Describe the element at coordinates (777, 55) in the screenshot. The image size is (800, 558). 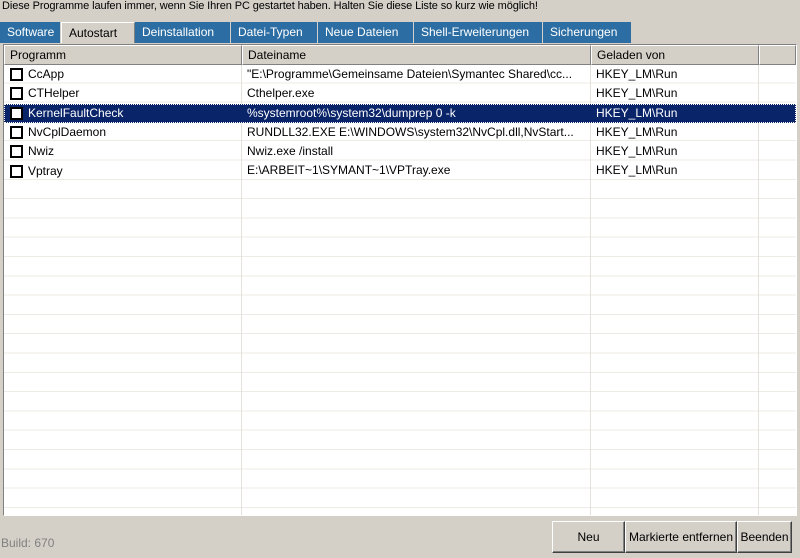
I see `column-header-filler` at that location.